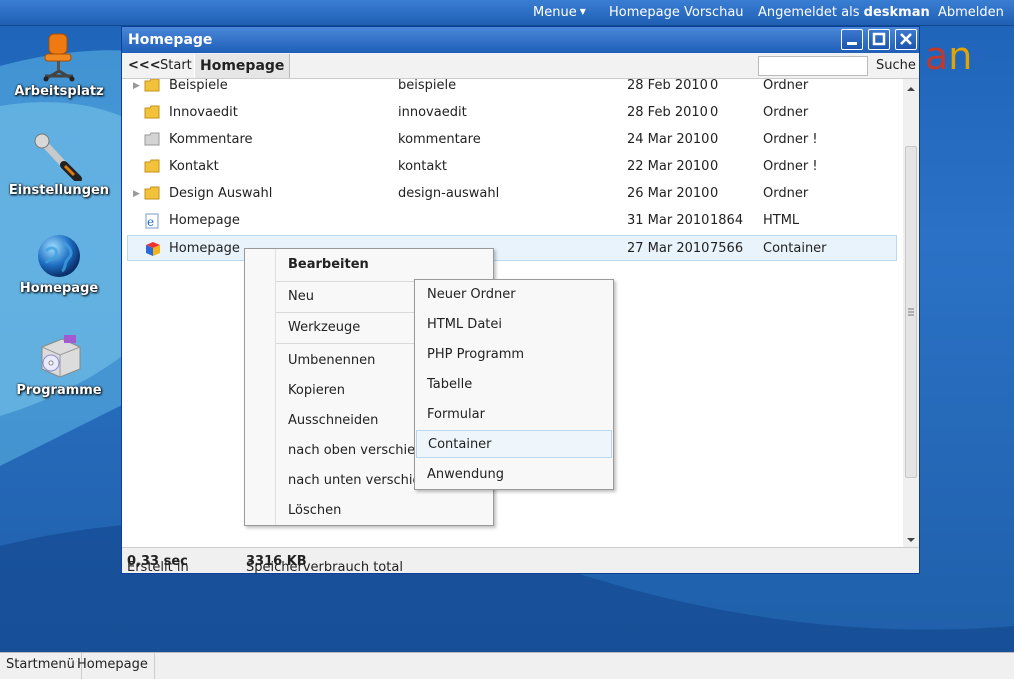 The image size is (1014, 679). What do you see at coordinates (514, 295) in the screenshot?
I see `submenu-item-neuer-ordner: Neuer Ordner` at bounding box center [514, 295].